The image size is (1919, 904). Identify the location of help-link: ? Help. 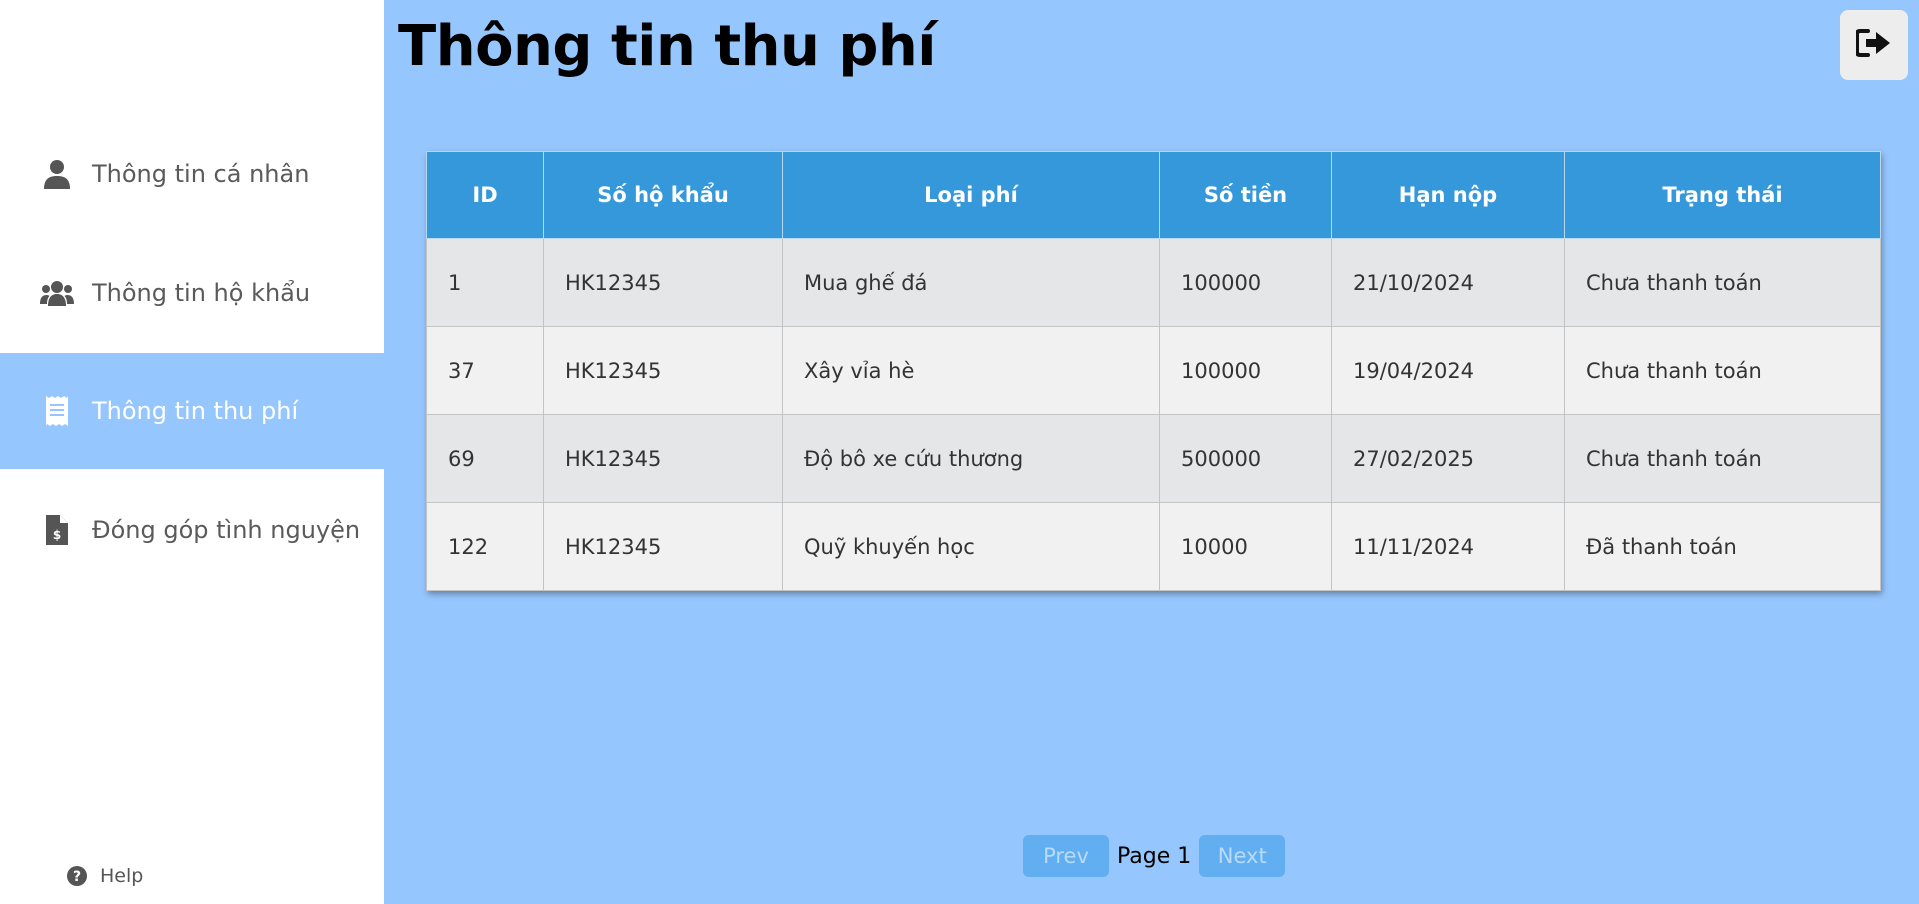
(104, 876).